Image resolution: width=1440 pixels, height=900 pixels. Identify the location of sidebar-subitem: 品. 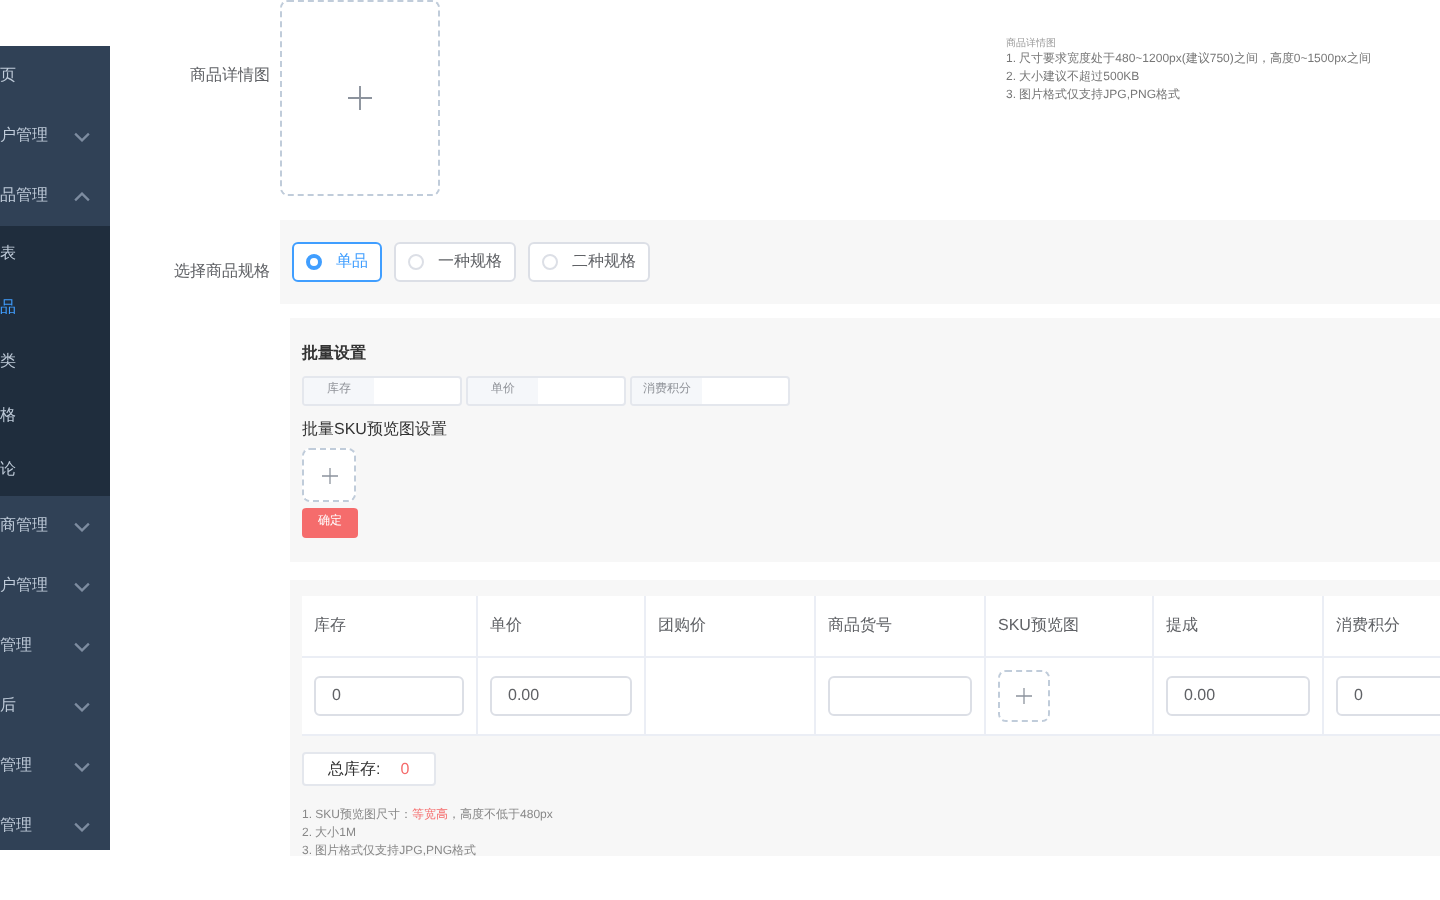
(55, 307).